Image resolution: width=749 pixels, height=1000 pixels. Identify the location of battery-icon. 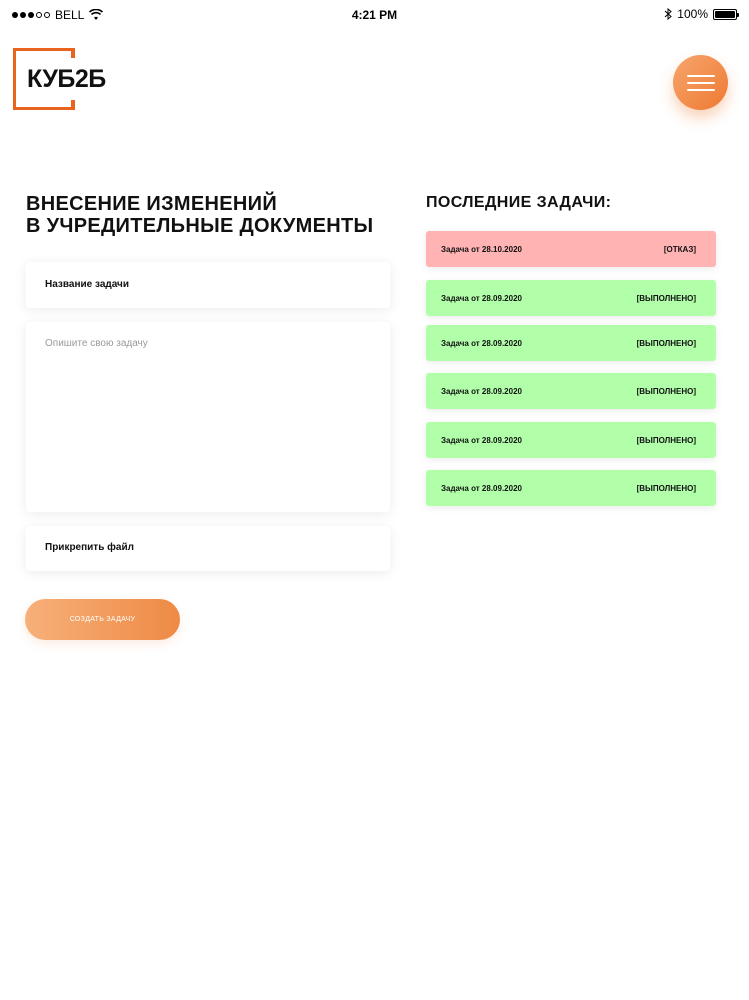
(726, 14).